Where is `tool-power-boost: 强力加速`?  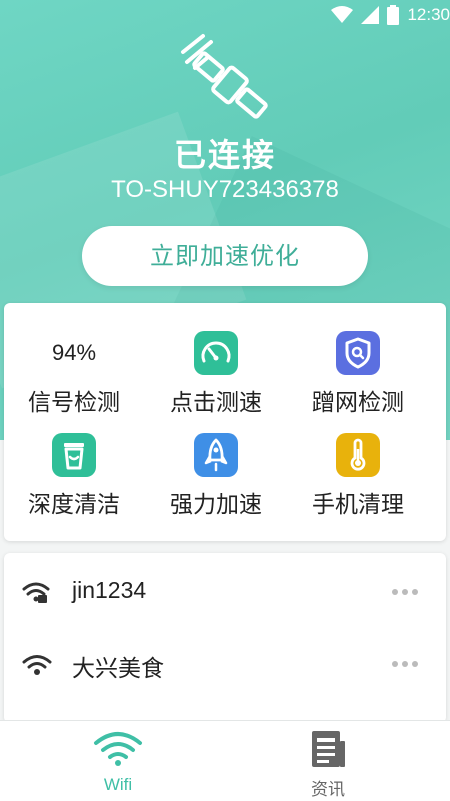 tool-power-boost: 强力加速 is located at coordinates (216, 476).